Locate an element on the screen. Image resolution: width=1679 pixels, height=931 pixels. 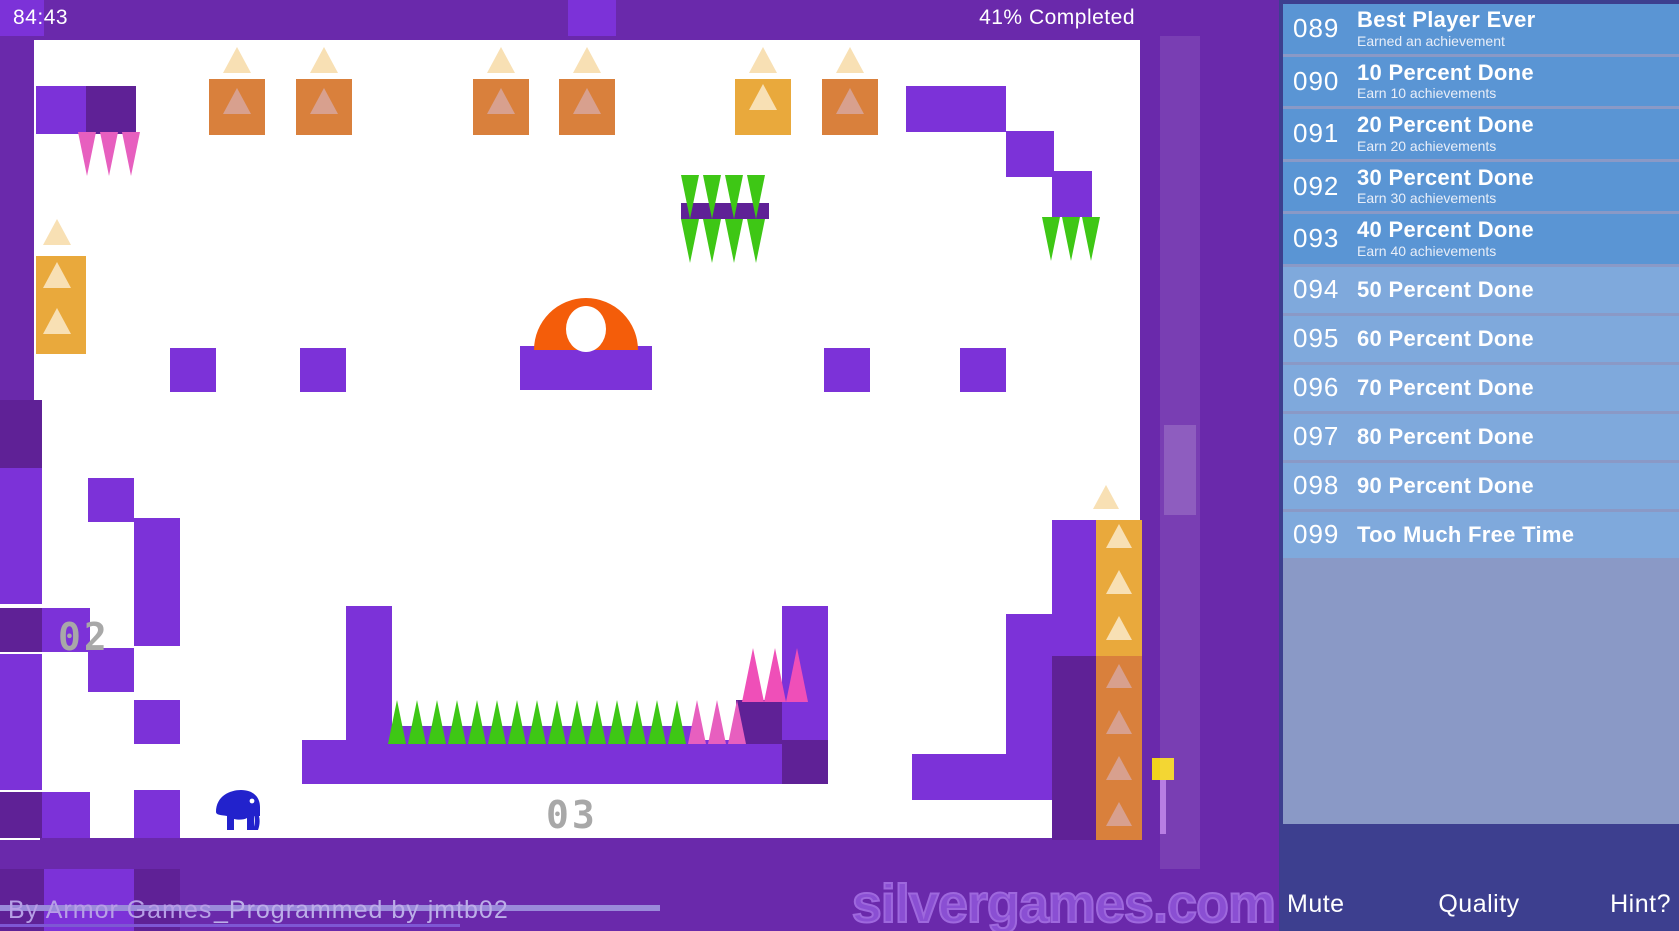
achievement-row: 089 Best Player Ever Earned an achievement is located at coordinates (1481, 29).